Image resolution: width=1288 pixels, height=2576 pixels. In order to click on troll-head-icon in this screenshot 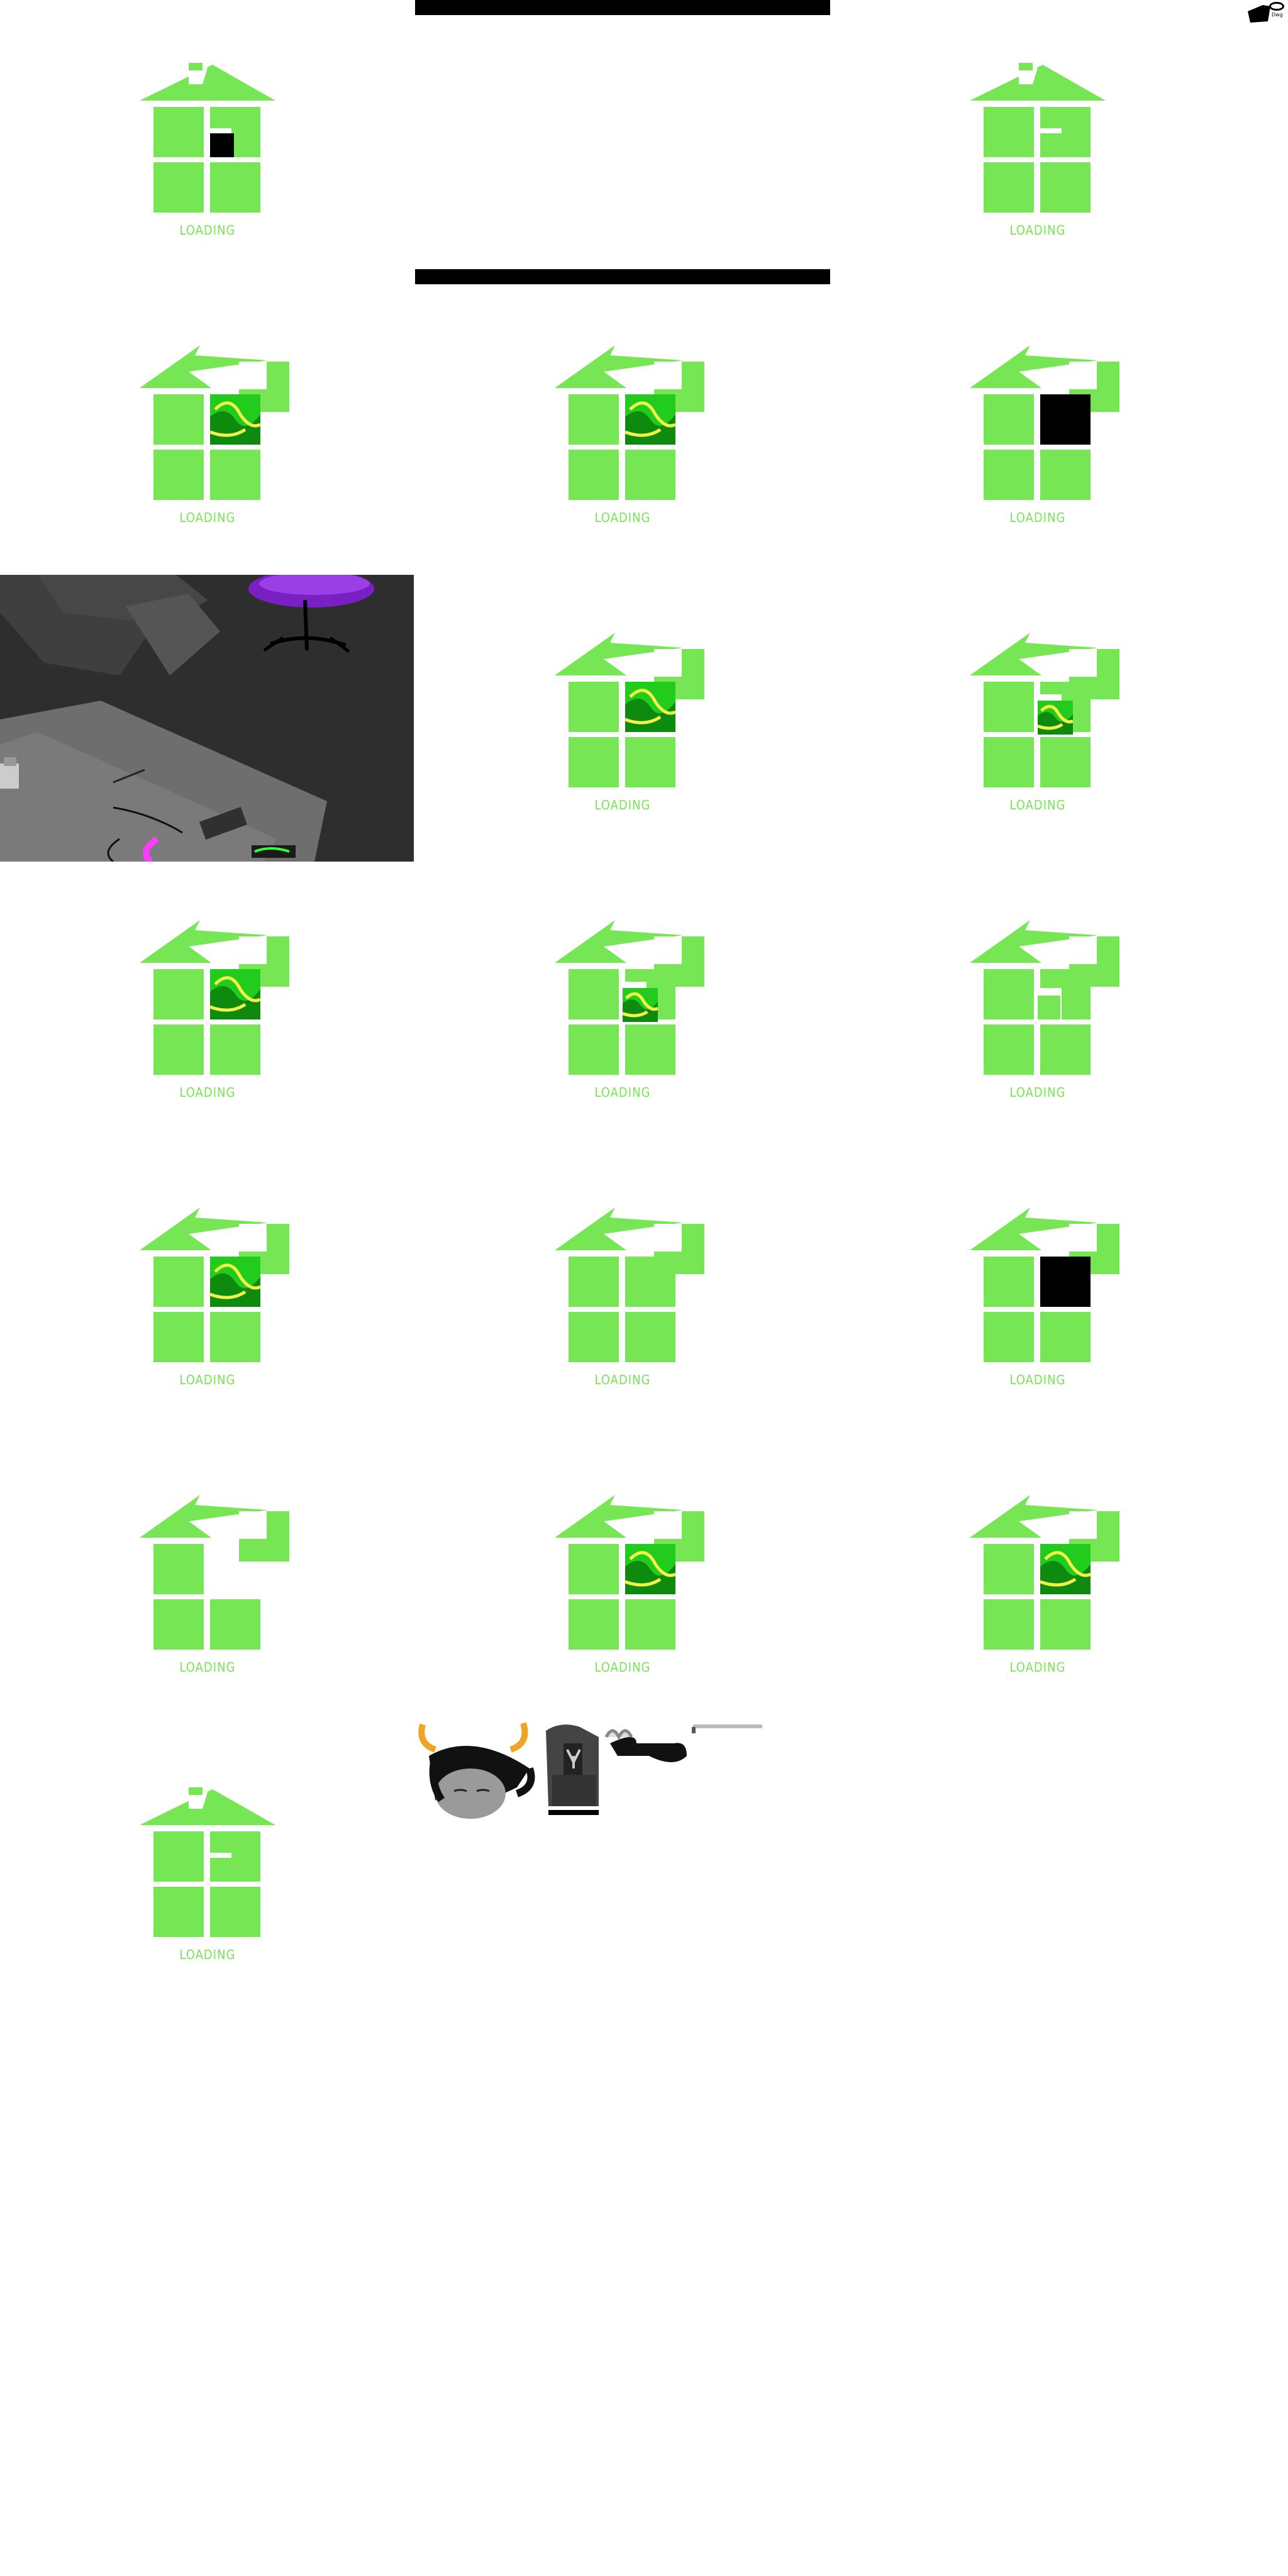, I will do `click(476, 1770)`.